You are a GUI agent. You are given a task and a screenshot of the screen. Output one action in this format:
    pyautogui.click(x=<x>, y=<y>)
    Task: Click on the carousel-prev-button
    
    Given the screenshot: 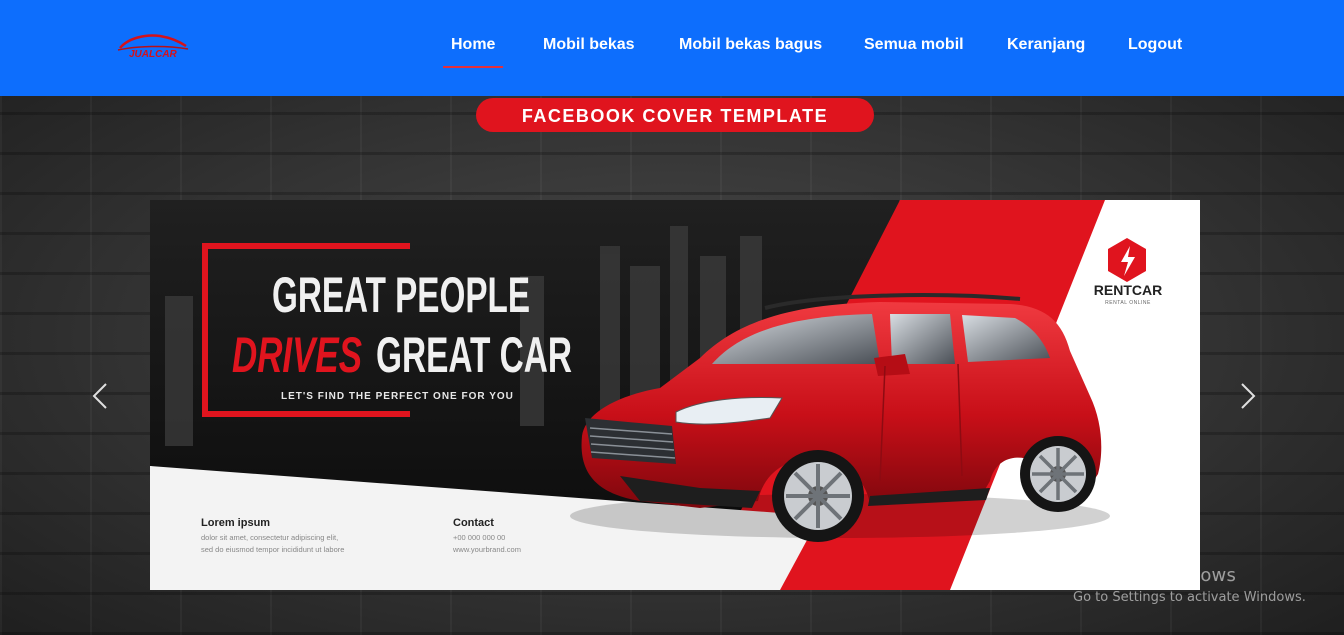 What is the action you would take?
    pyautogui.click(x=100, y=396)
    